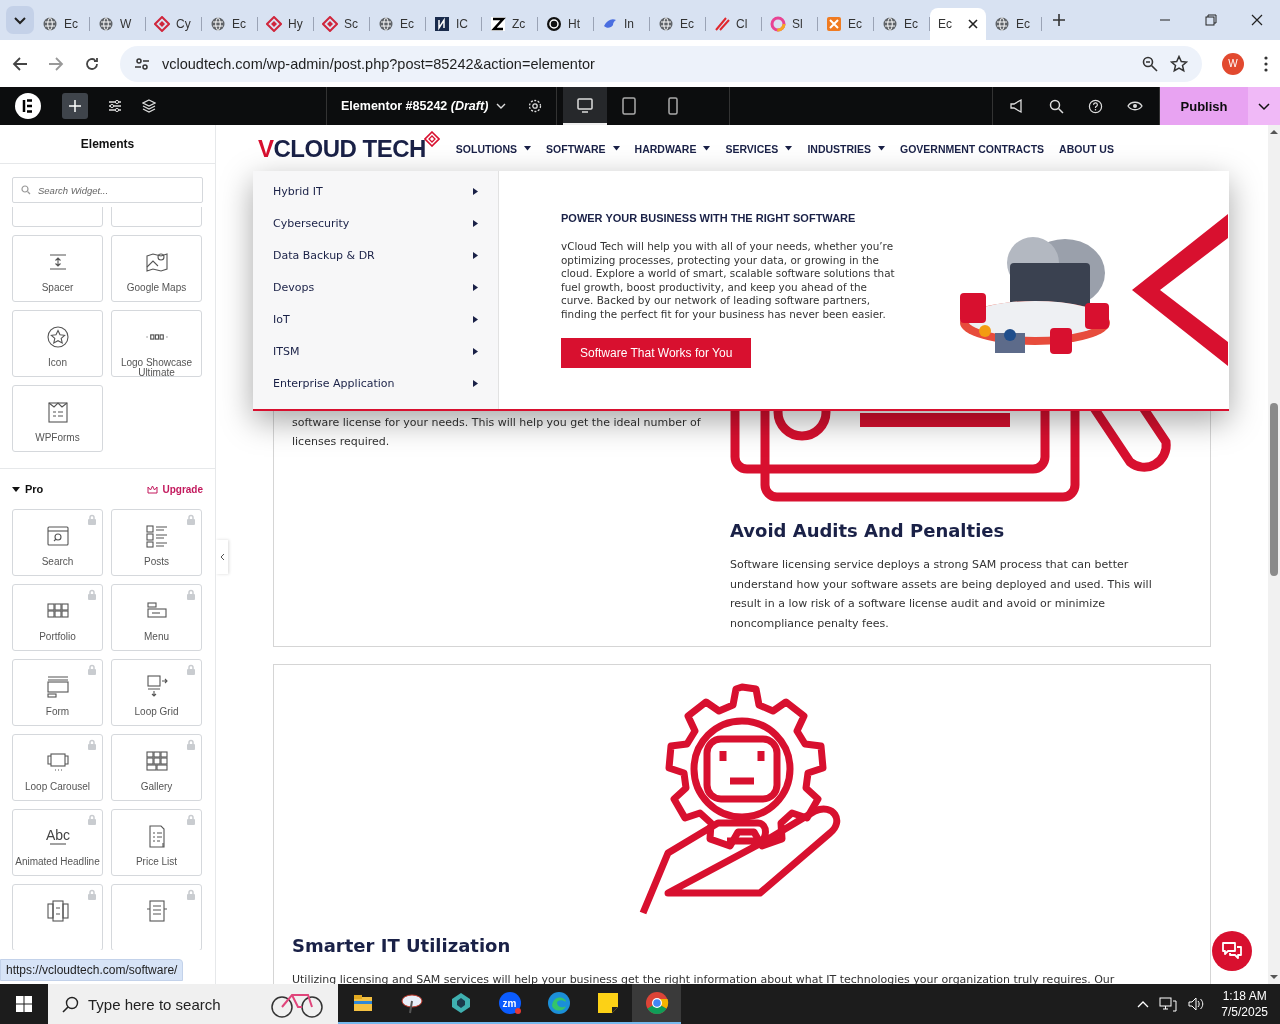 The width and height of the screenshot is (1280, 1024). What do you see at coordinates (585, 106) in the screenshot?
I see `device-desktop-button` at bounding box center [585, 106].